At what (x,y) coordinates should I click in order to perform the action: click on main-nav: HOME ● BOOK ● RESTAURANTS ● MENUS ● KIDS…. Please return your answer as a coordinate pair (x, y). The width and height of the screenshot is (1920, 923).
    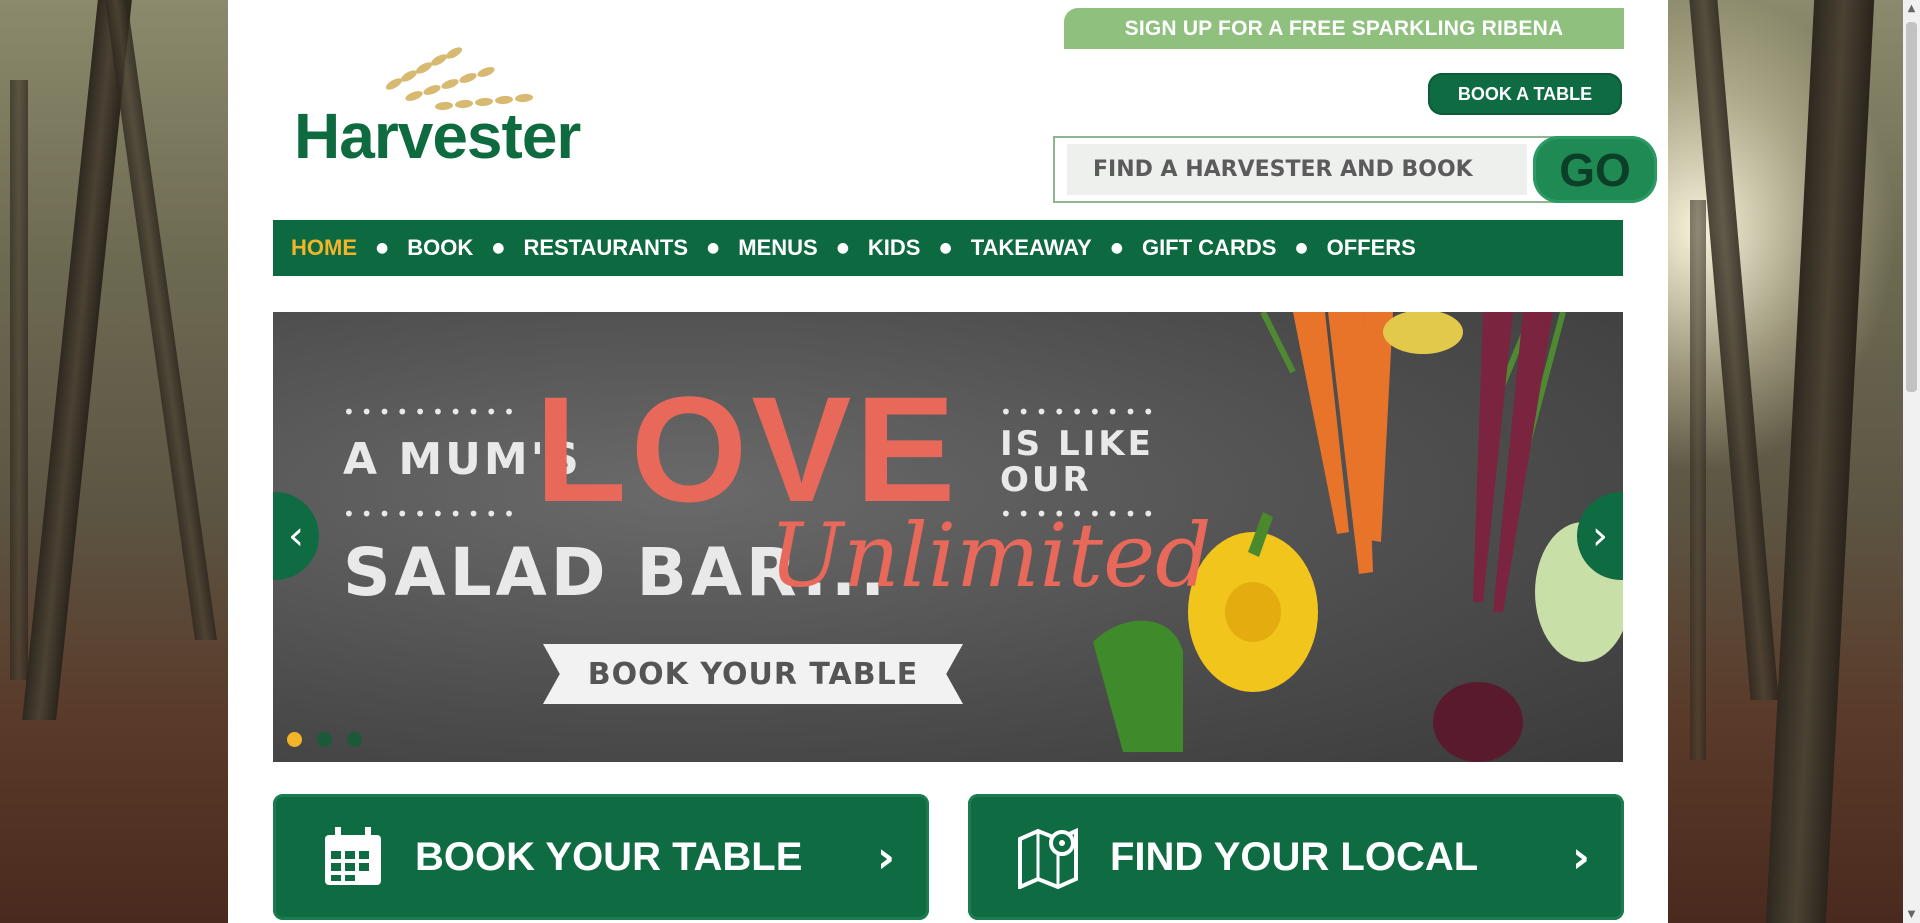
    Looking at the image, I should click on (948, 248).